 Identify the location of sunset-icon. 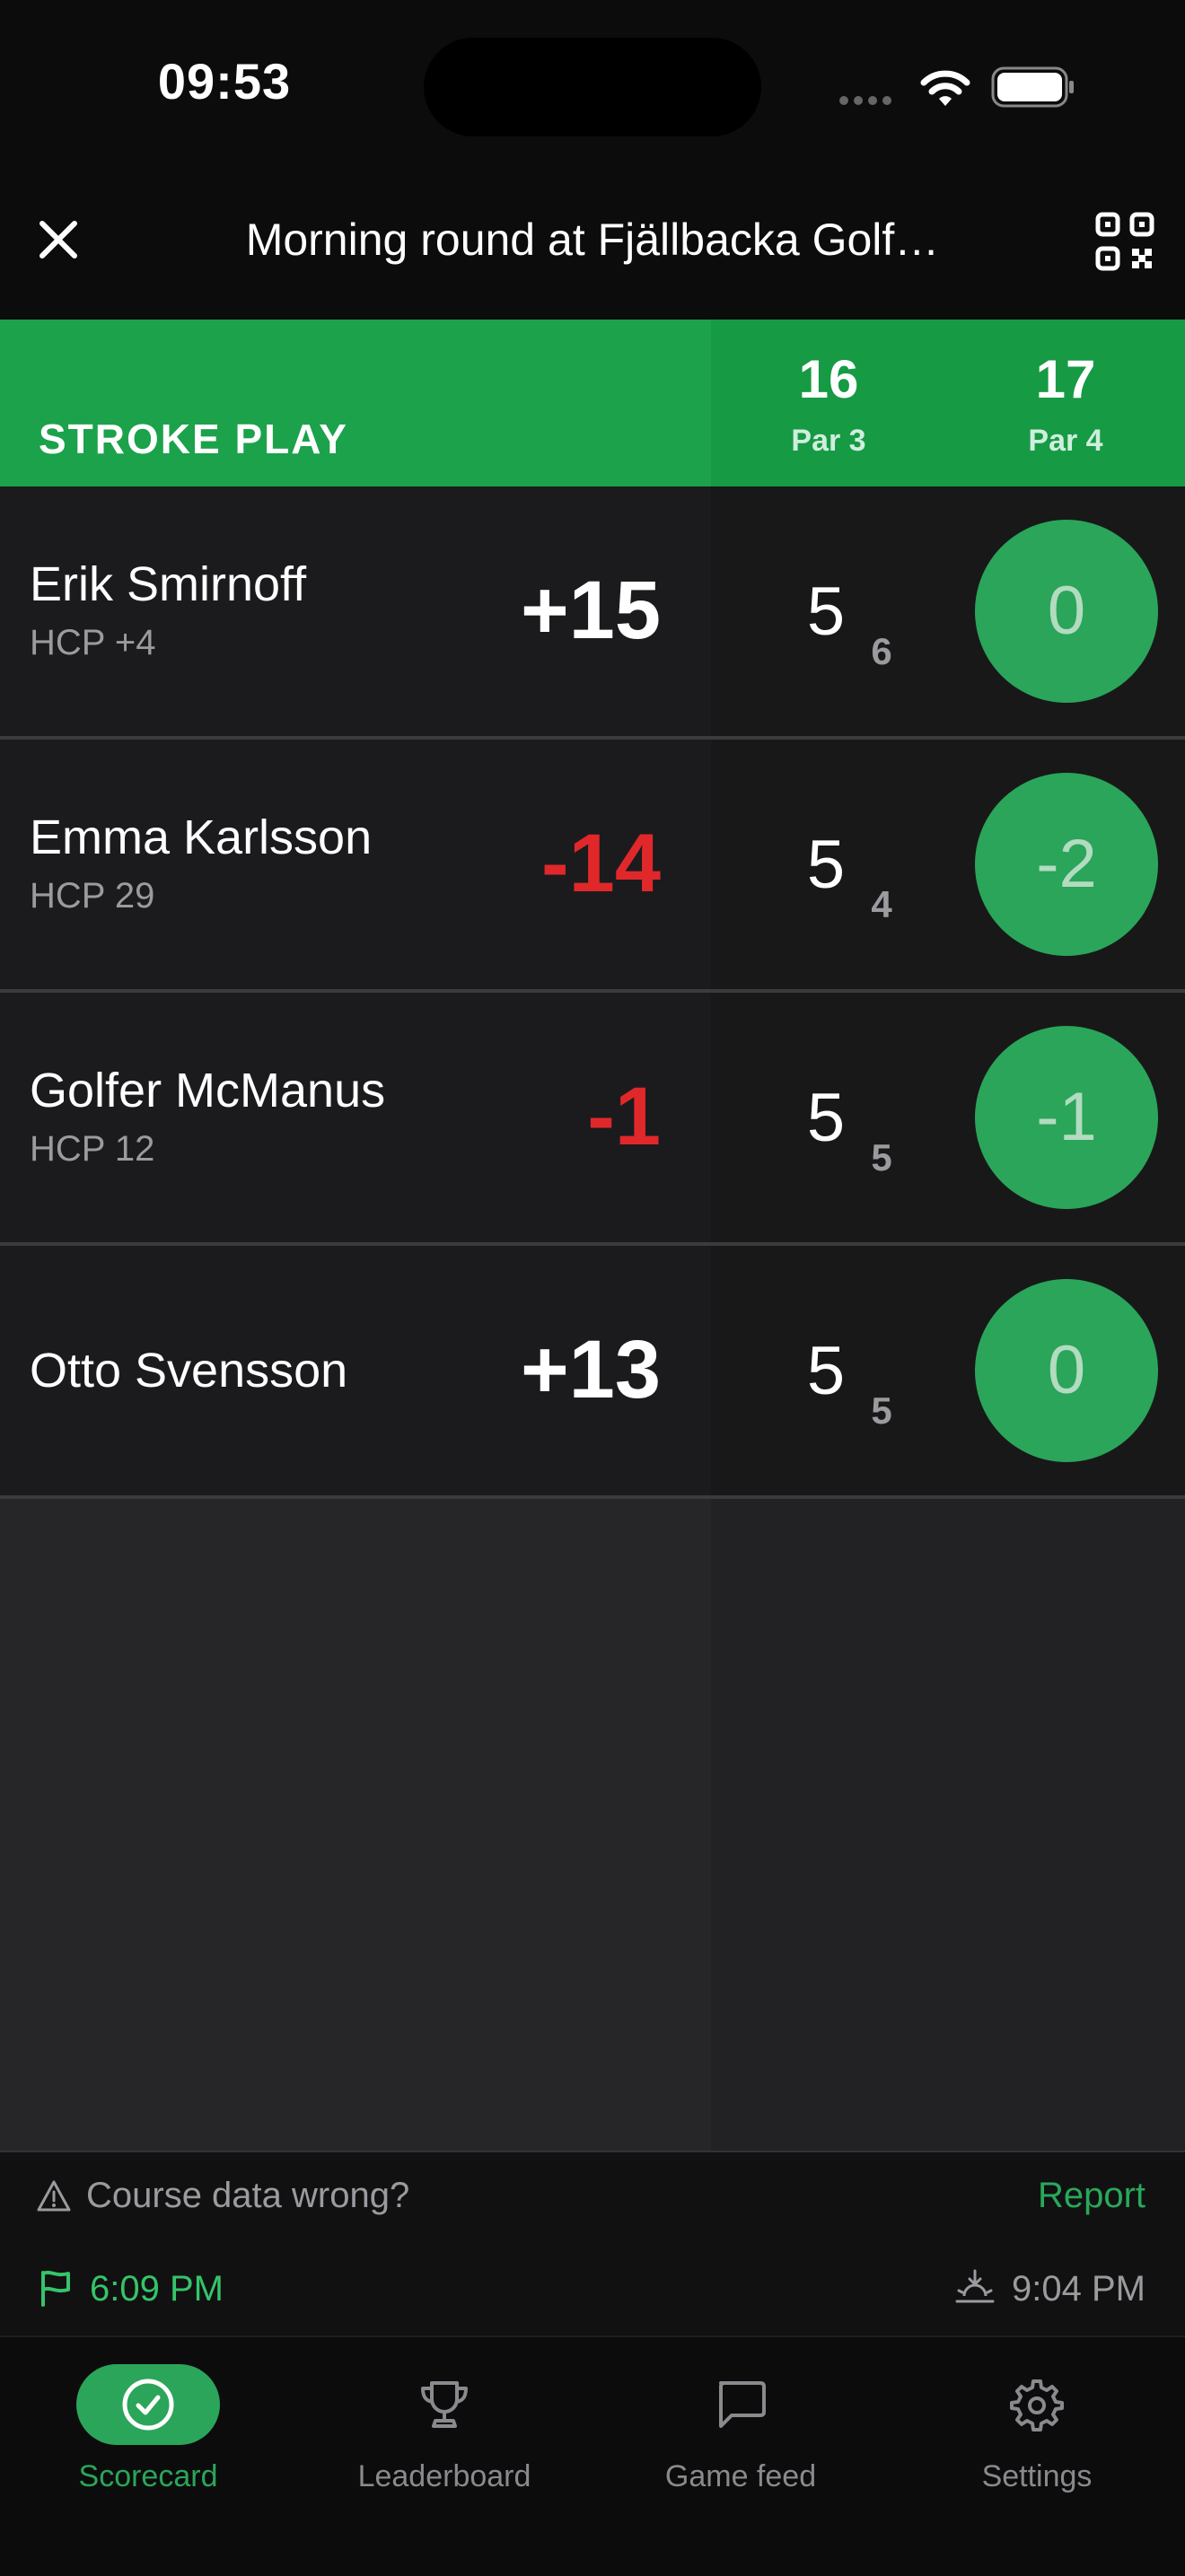
(975, 2286).